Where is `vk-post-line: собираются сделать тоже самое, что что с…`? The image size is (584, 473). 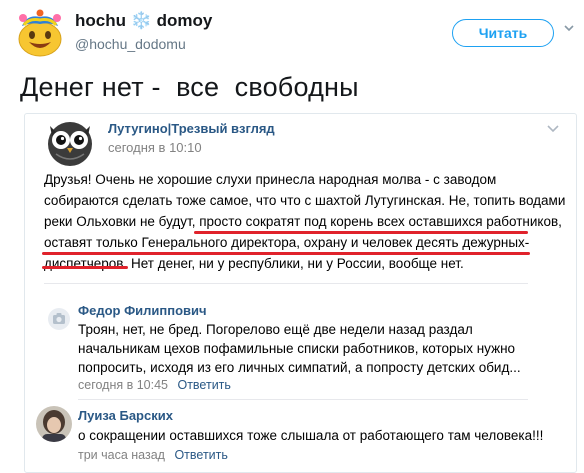 vk-post-line: собираются сделать тоже самое, что что с… is located at coordinates (305, 200).